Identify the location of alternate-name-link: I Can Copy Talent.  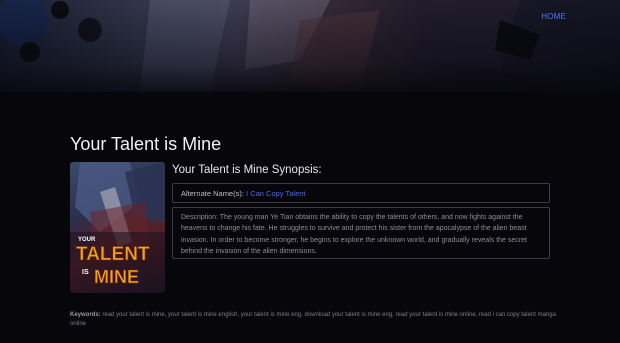
(275, 193).